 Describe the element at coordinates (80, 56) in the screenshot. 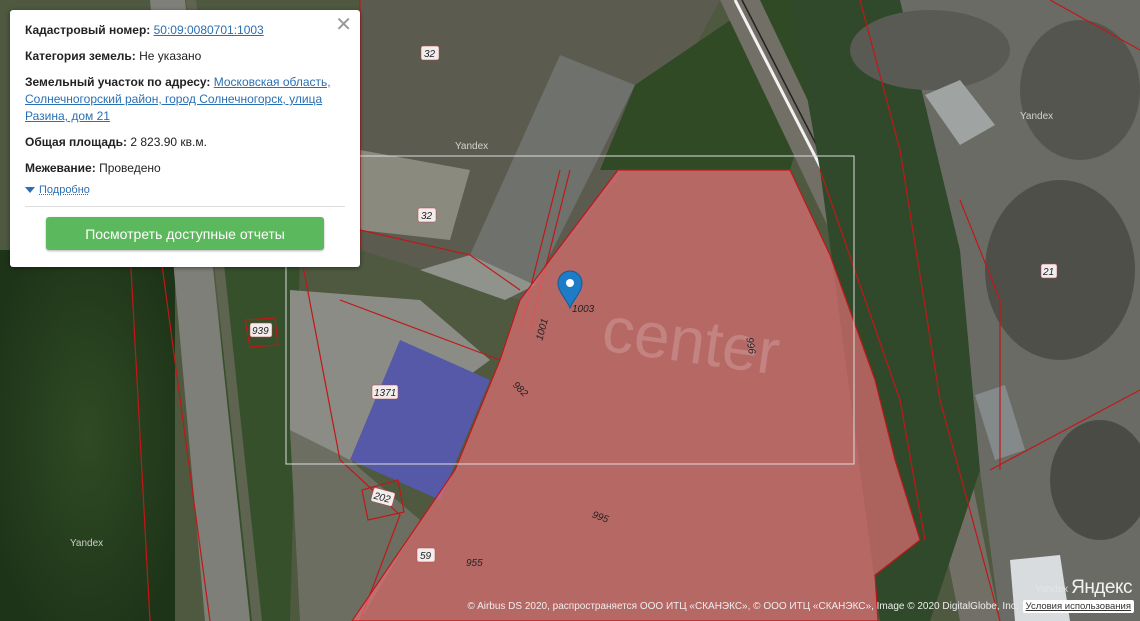

I see `category-label: Категория земель:` at that location.